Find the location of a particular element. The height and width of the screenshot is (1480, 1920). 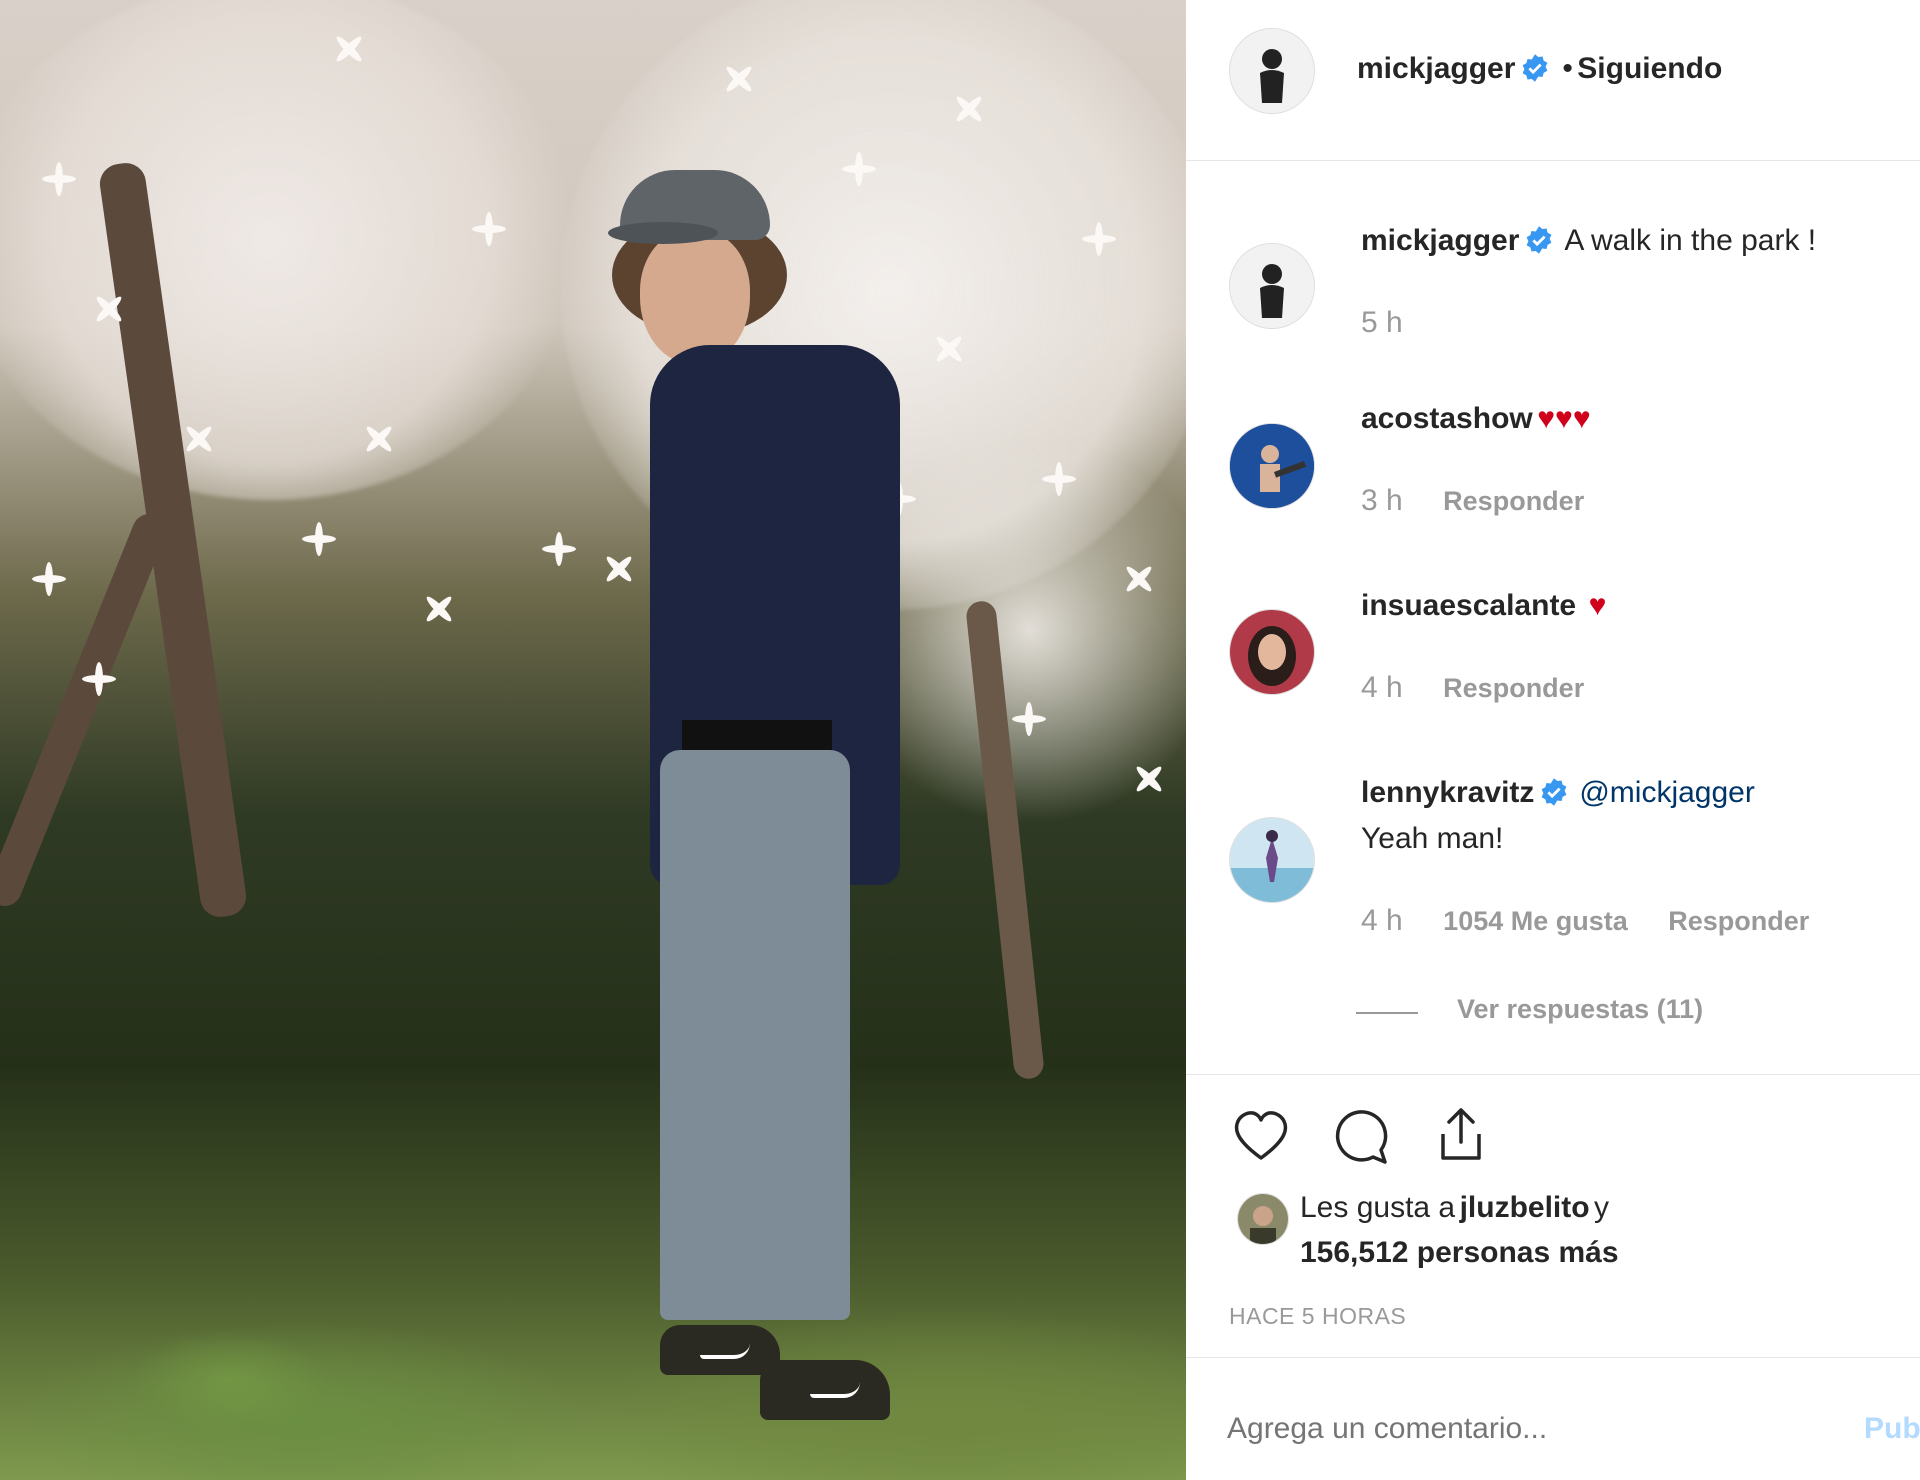

post-header: mickjagger • Siguiendo is located at coordinates (1539, 69).